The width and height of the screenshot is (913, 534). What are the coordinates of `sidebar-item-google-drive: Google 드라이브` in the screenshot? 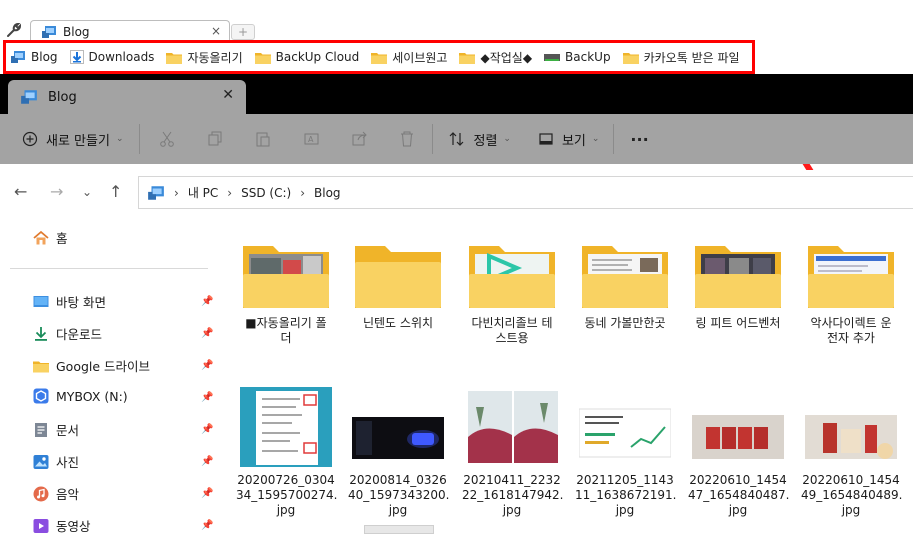 It's located at (91, 365).